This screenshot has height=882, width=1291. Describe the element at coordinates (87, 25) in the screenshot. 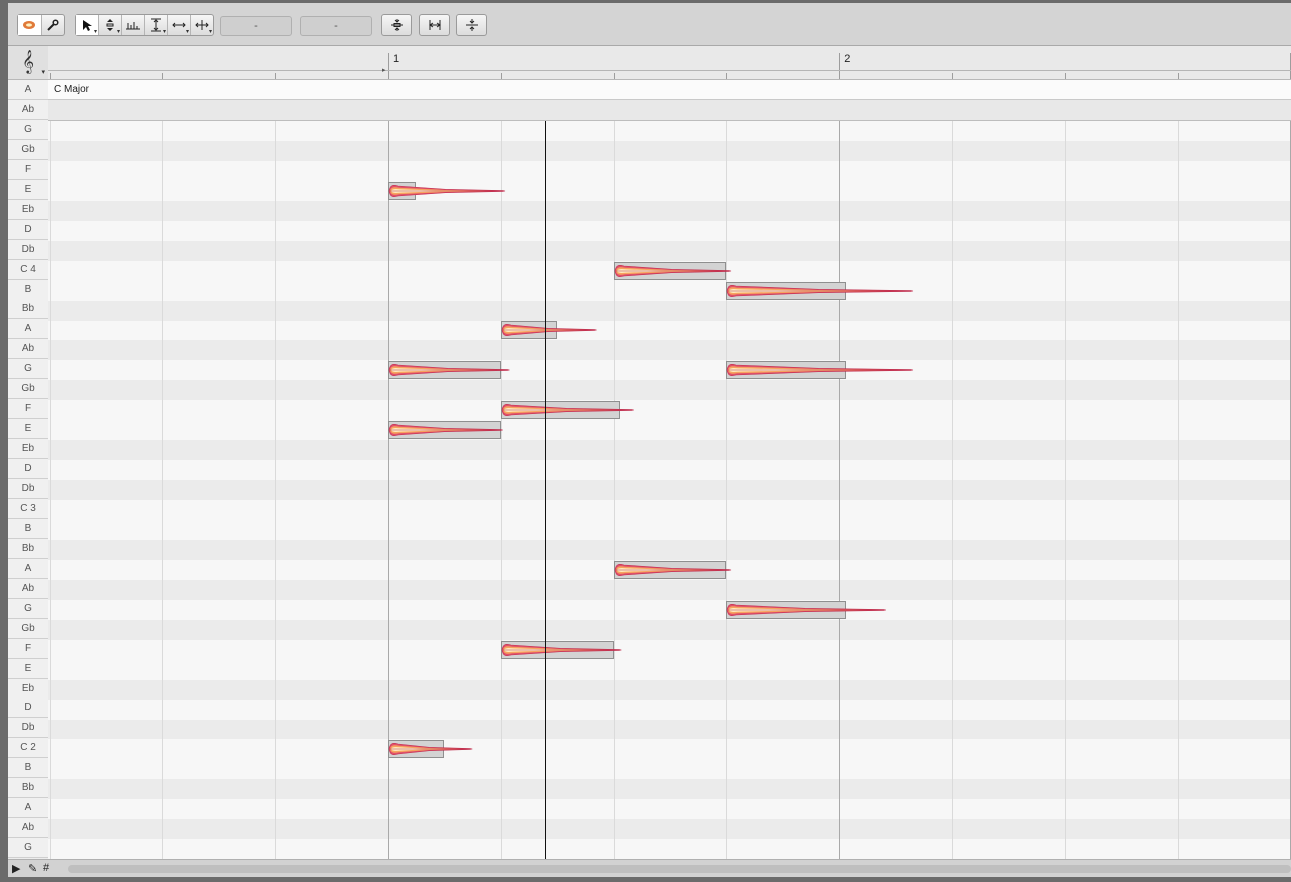

I see `pointer-tool-icon: ▾` at that location.